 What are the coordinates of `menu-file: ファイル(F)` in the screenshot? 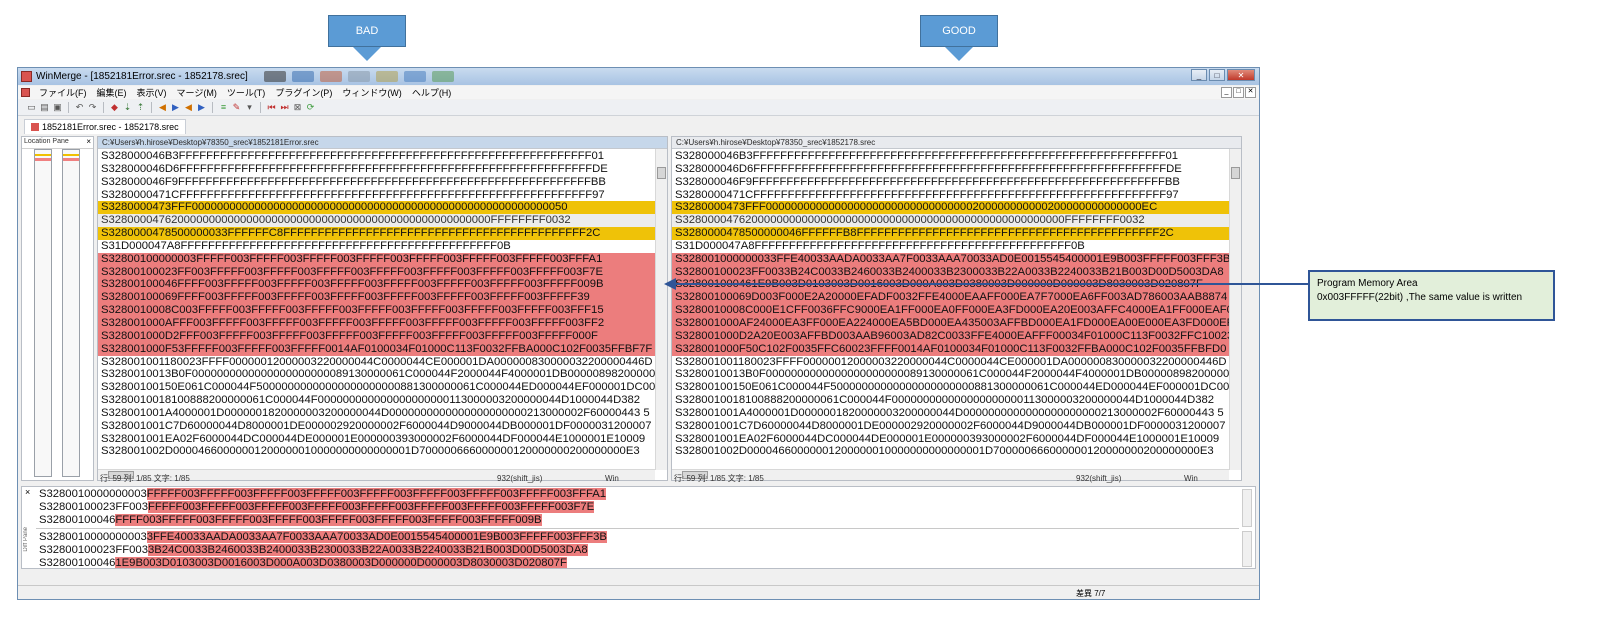 It's located at (63, 92).